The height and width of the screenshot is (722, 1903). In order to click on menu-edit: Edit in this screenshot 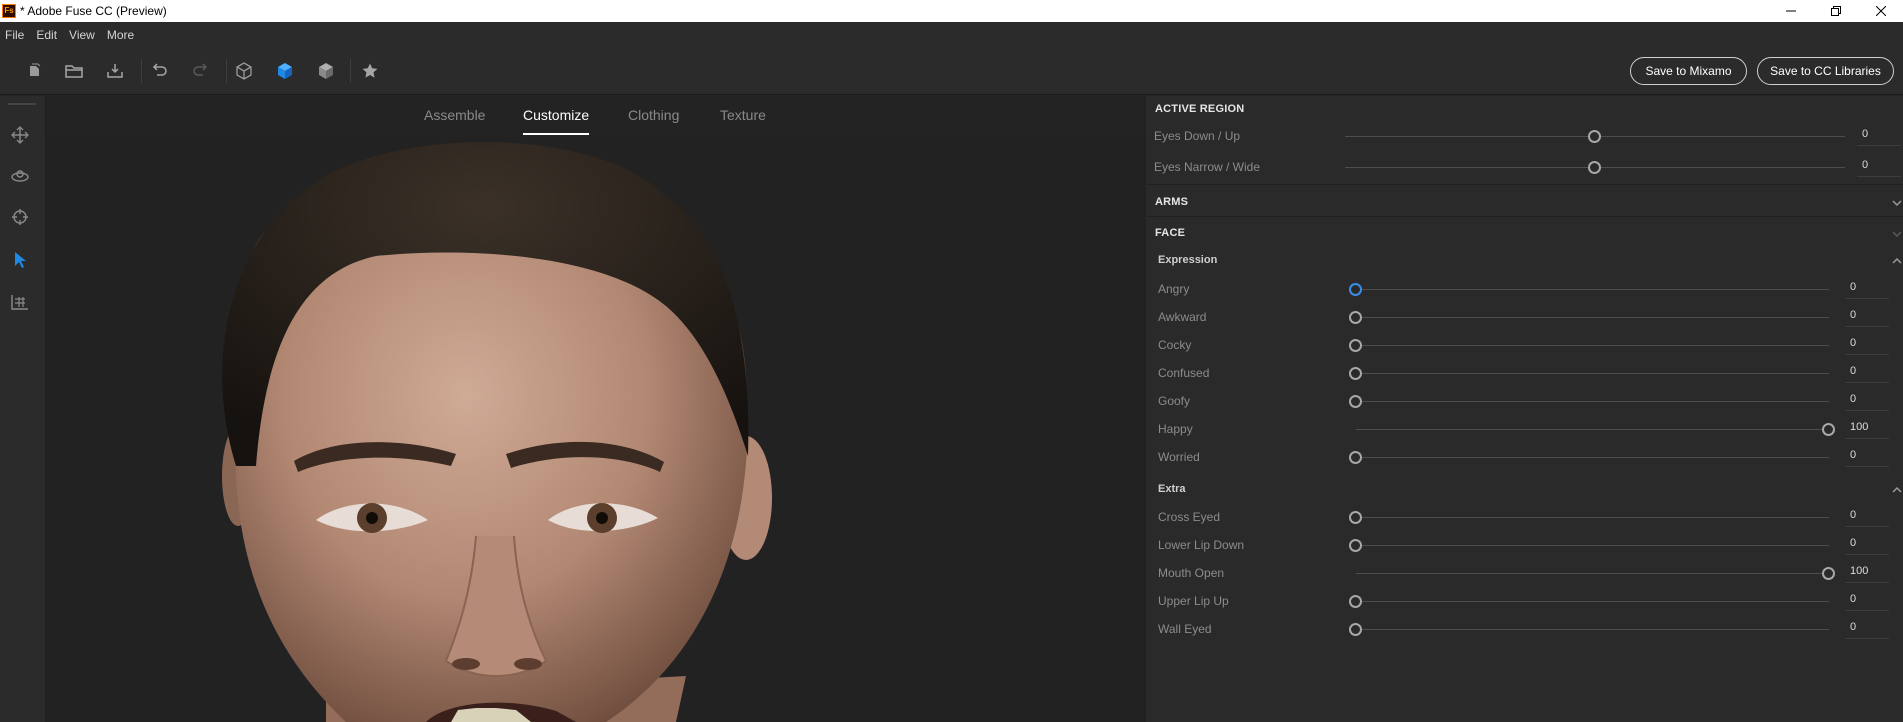, I will do `click(47, 35)`.